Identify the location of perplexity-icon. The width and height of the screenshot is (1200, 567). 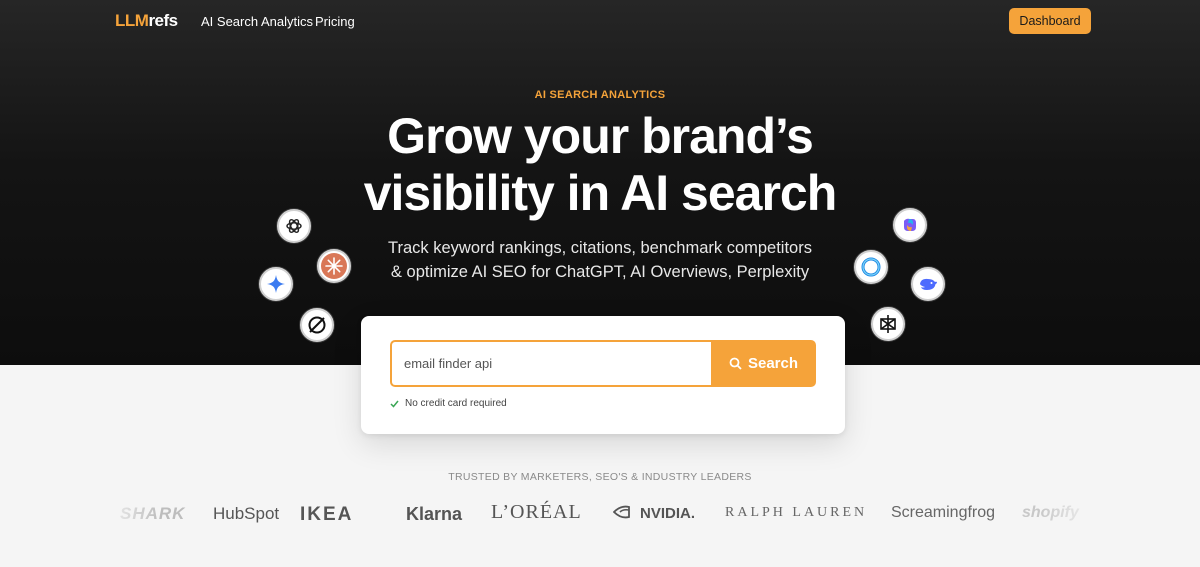
(888, 324).